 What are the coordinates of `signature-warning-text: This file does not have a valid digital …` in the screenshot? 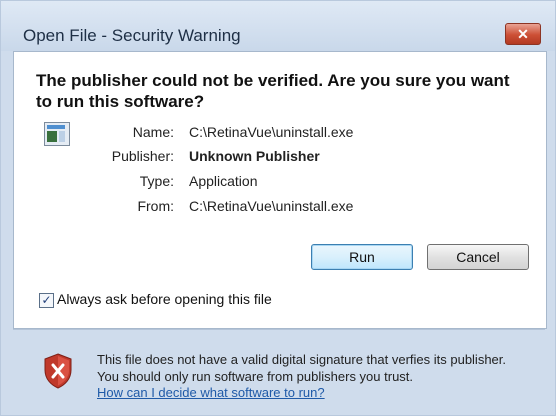 It's located at (302, 368).